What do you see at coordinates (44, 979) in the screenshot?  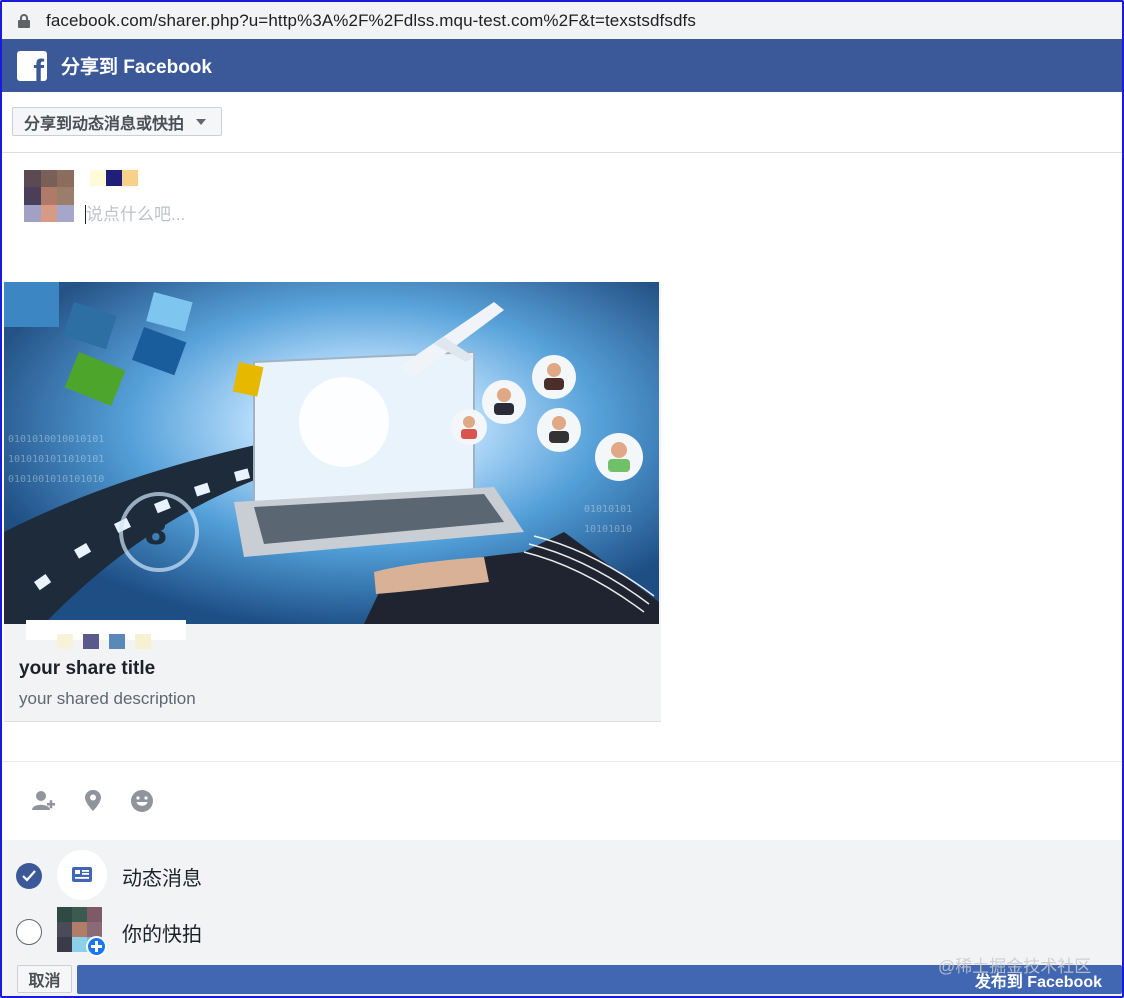 I see `cancel-button: 取消` at bounding box center [44, 979].